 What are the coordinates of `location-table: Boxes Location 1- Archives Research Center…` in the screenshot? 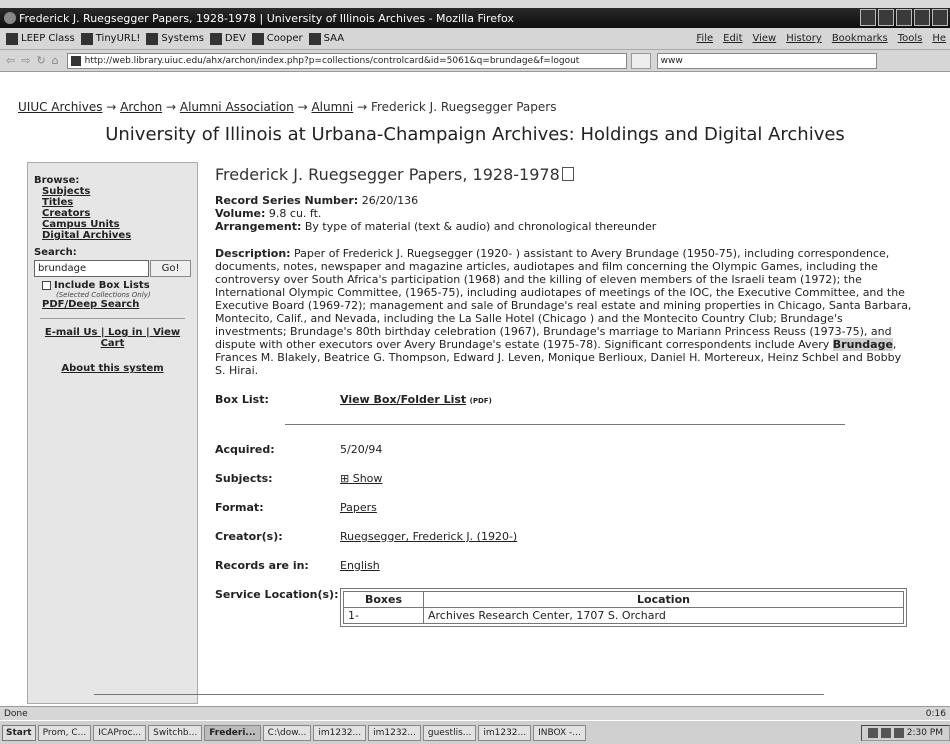 It's located at (623, 607).